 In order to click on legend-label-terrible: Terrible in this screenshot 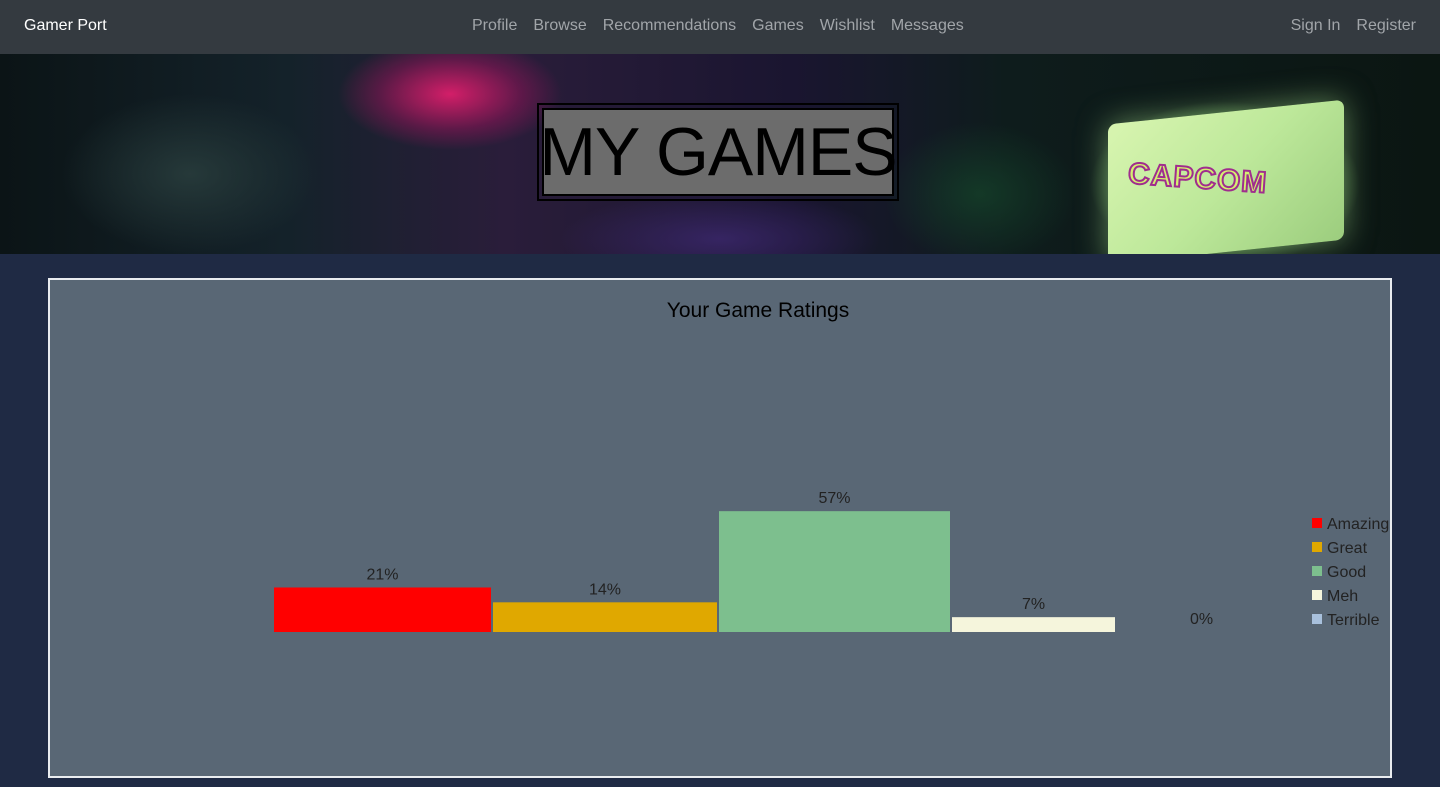, I will do `click(1353, 620)`.